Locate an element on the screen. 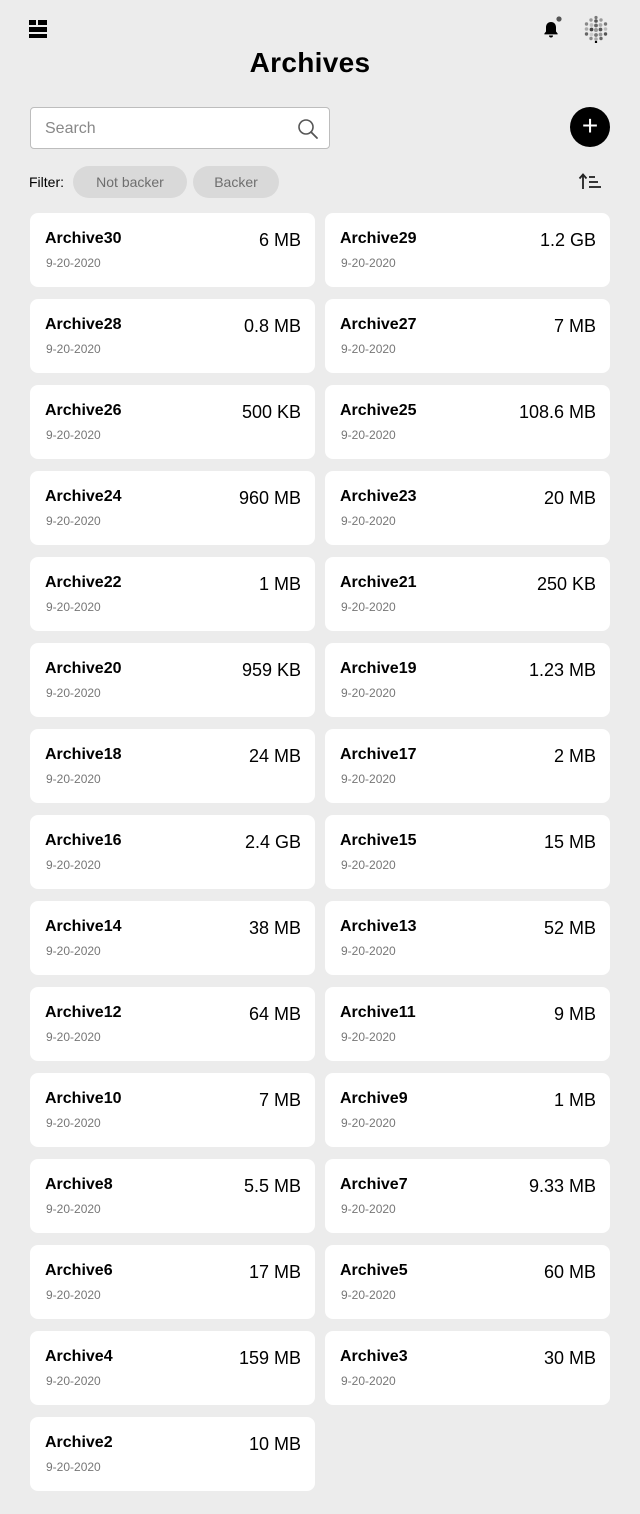 This screenshot has height=1514, width=640. archive-card: Archive3 30 MB 9-20-2020 is located at coordinates (467, 1368).